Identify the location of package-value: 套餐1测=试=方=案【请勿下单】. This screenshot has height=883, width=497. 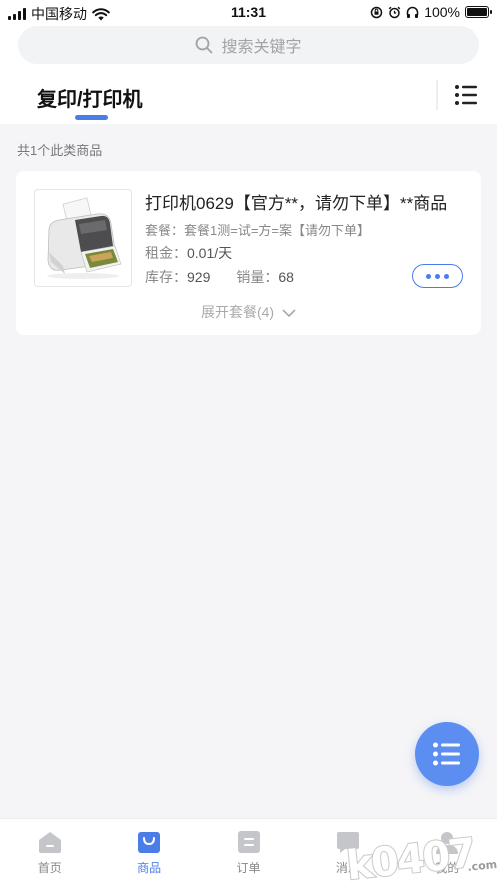
(277, 230).